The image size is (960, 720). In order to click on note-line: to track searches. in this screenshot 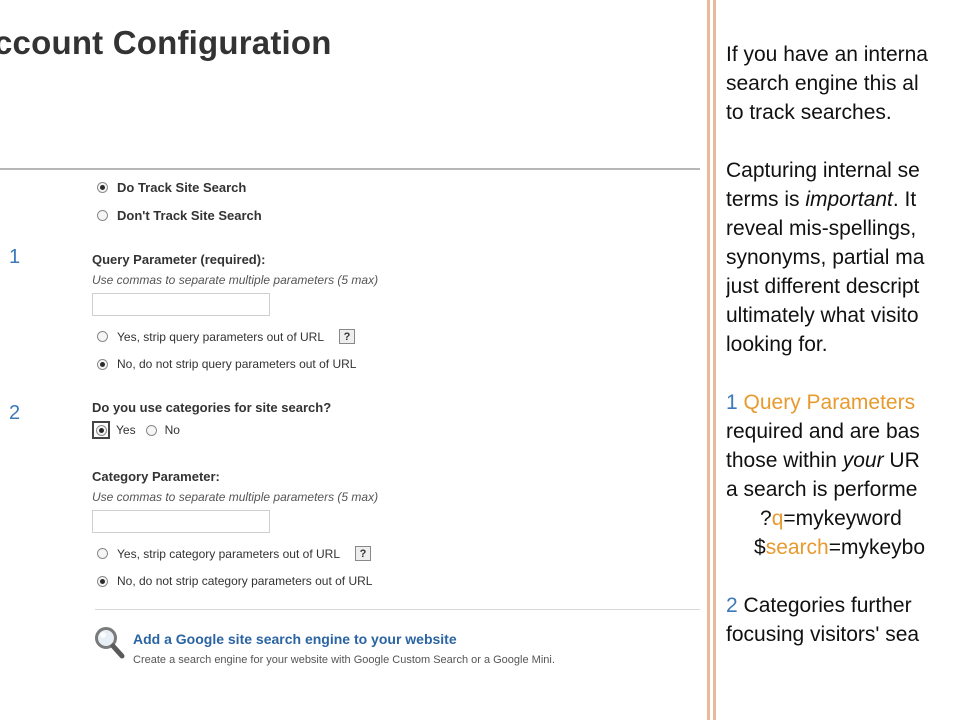, I will do `click(809, 112)`.